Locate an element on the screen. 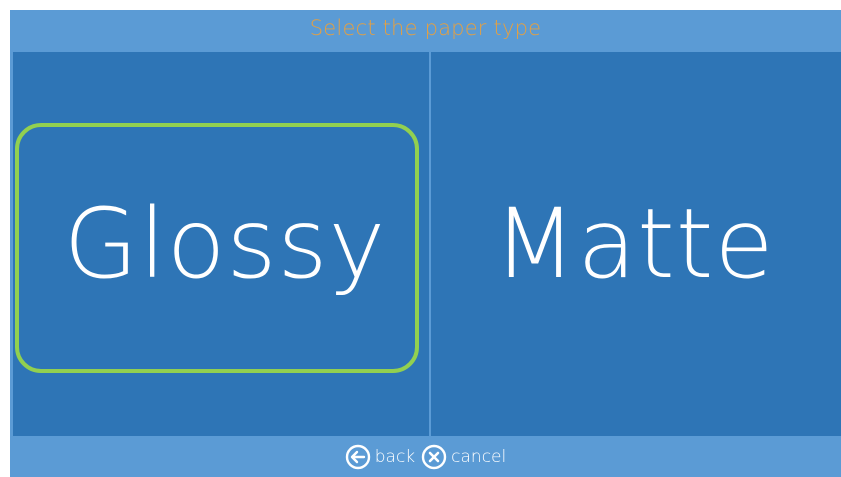 This screenshot has height=477, width=841. cancel-button: cancel is located at coordinates (463, 457).